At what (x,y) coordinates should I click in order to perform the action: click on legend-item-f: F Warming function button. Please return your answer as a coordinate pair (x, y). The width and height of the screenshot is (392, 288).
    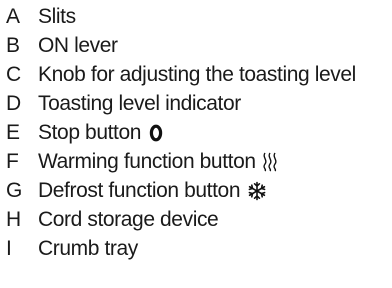
    Looking at the image, I should click on (198, 161).